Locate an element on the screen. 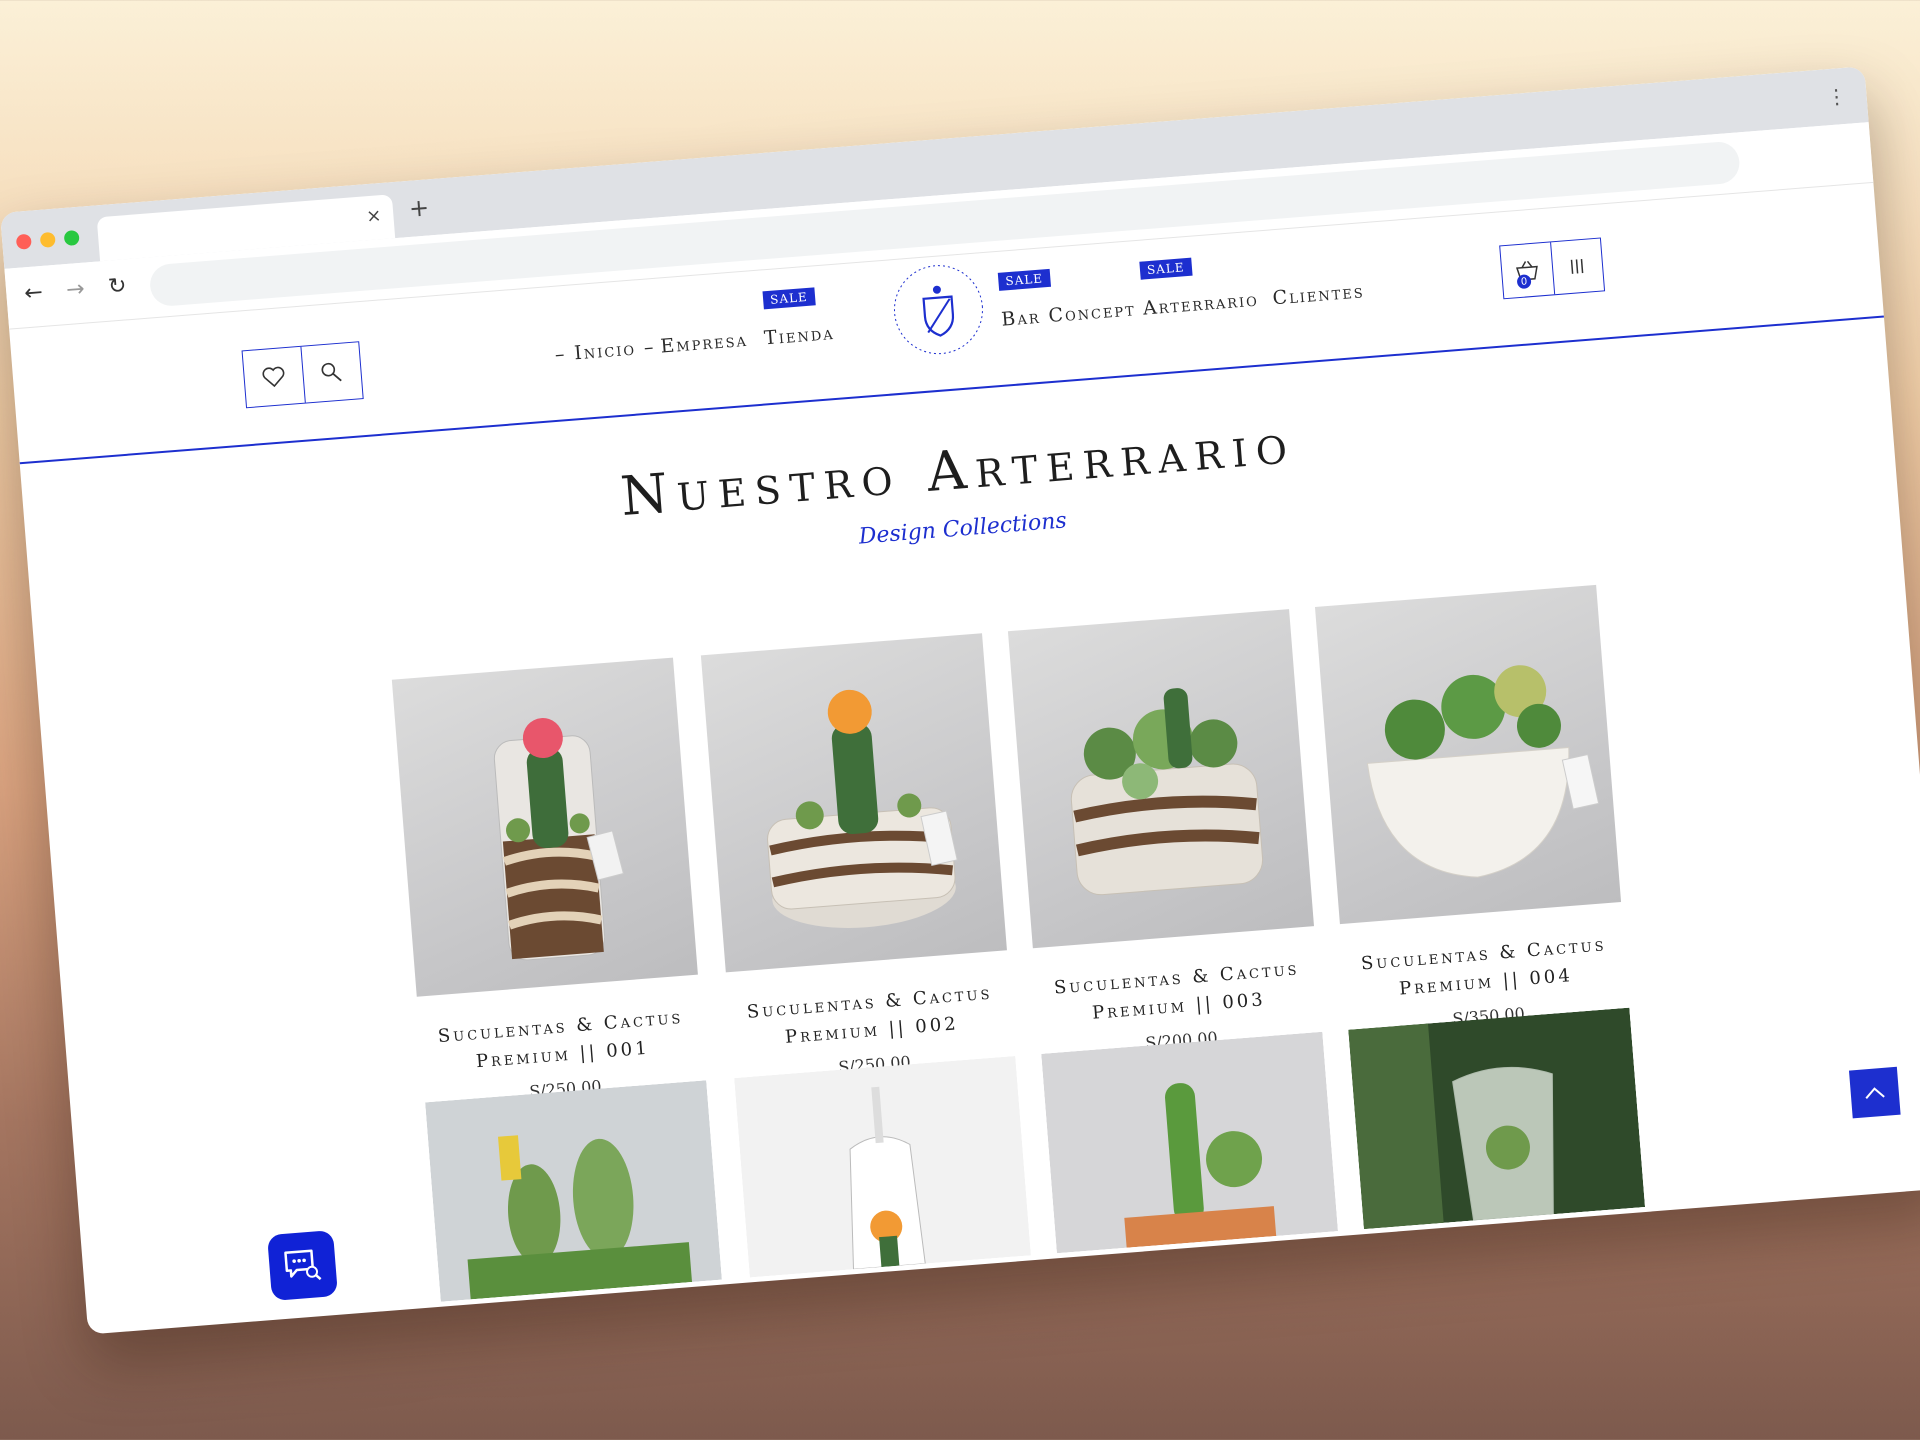 Image resolution: width=1920 pixels, height=1440 pixels. product-name: Suculentas & Cactus Premium || 004 is located at coordinates (1485, 969).